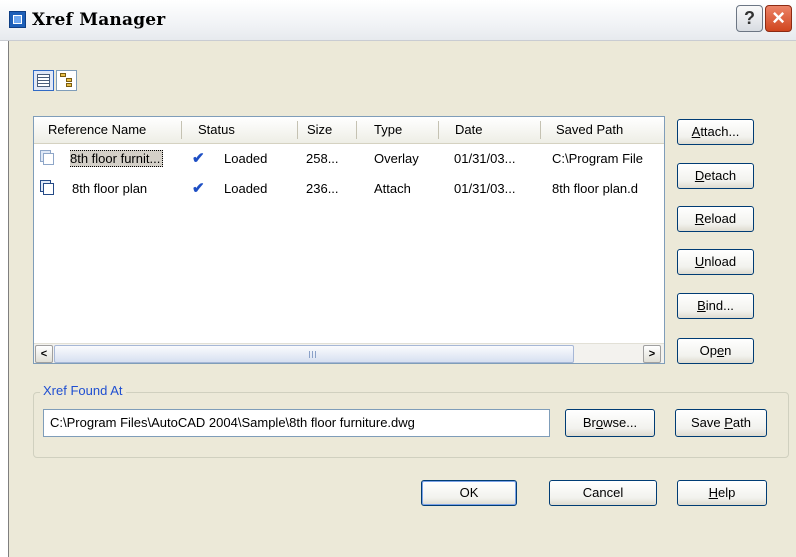 This screenshot has height=557, width=796. I want to click on cancel-button: Cancel, so click(603, 493).